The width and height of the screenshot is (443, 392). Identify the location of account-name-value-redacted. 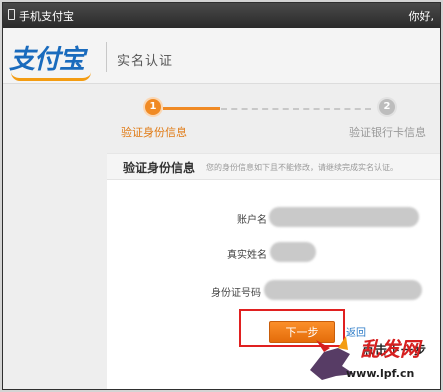
(344, 217).